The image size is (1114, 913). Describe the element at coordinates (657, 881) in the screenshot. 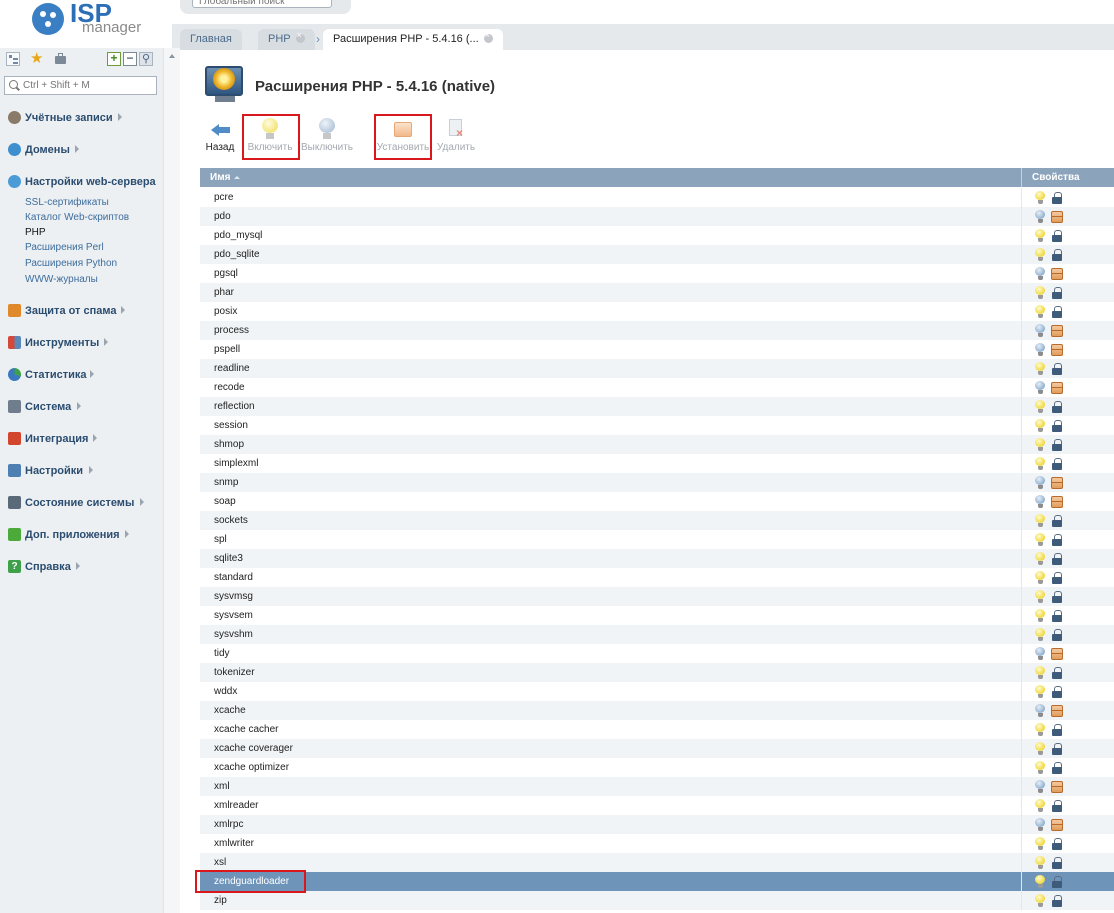

I see `table-row: zendguardloader` at that location.